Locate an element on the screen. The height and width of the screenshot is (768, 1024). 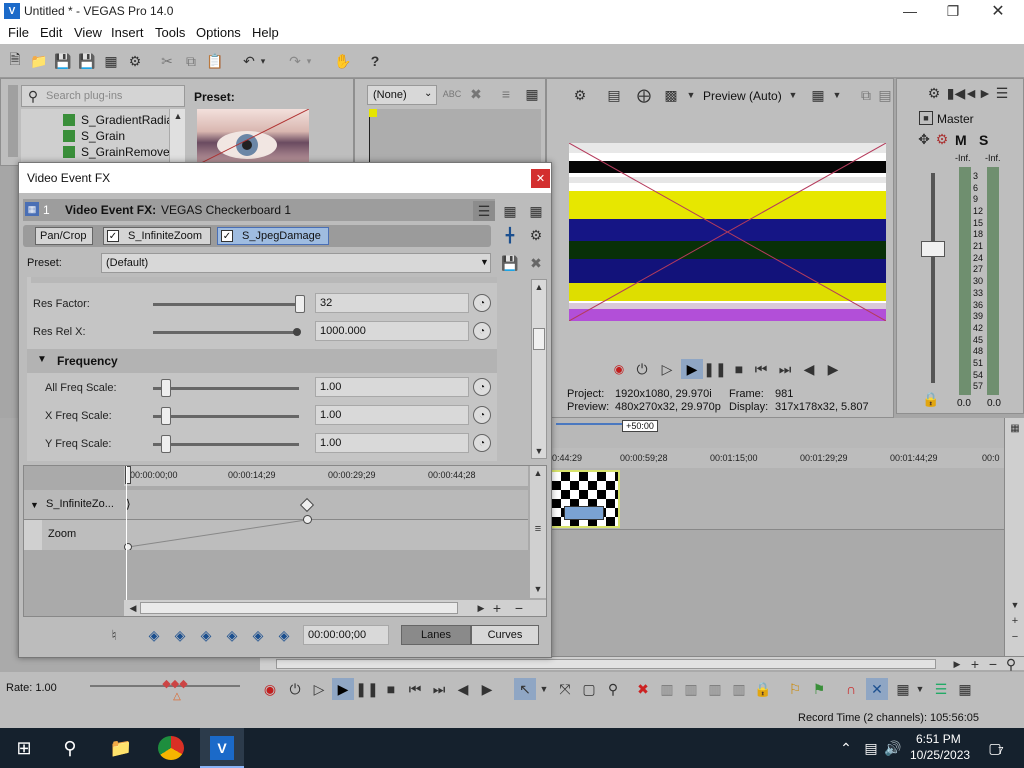
paste-icon: 📋 is located at coordinates (215, 61).